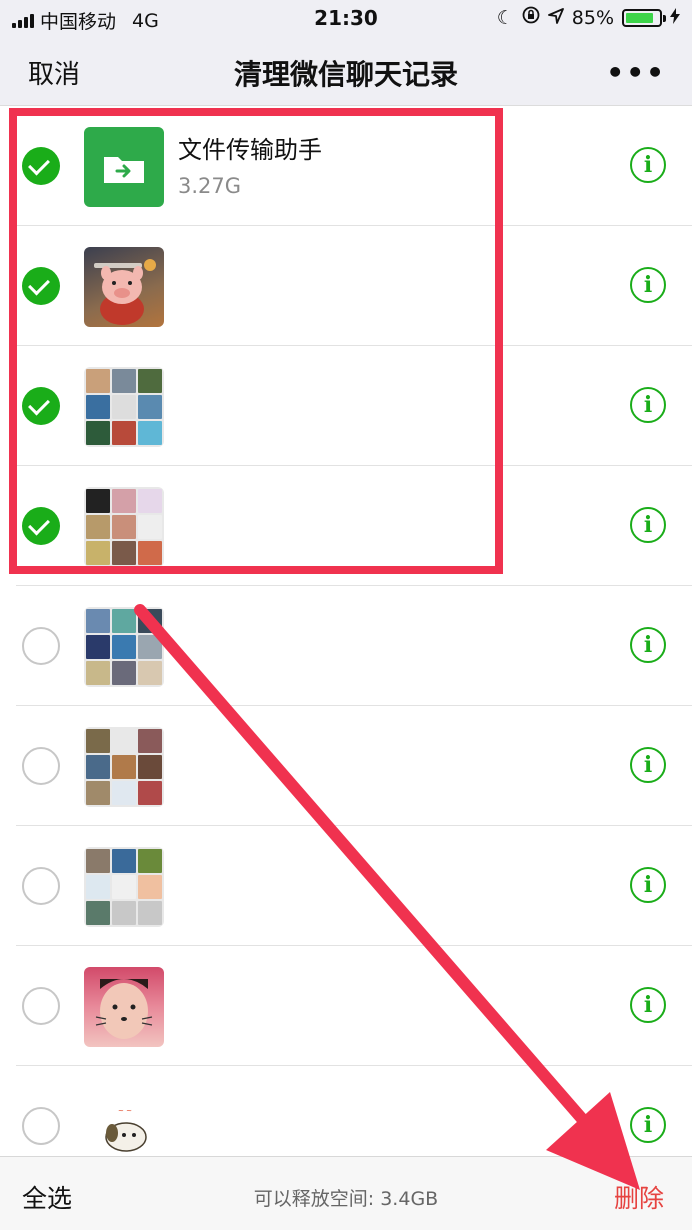  I want to click on orientation-lock-icon, so click(531, 17).